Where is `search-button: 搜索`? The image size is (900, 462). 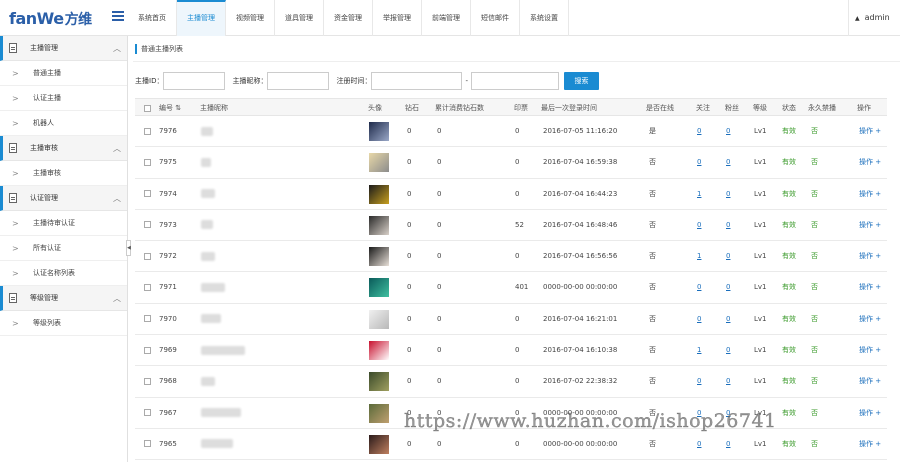
search-button: 搜索 is located at coordinates (581, 81).